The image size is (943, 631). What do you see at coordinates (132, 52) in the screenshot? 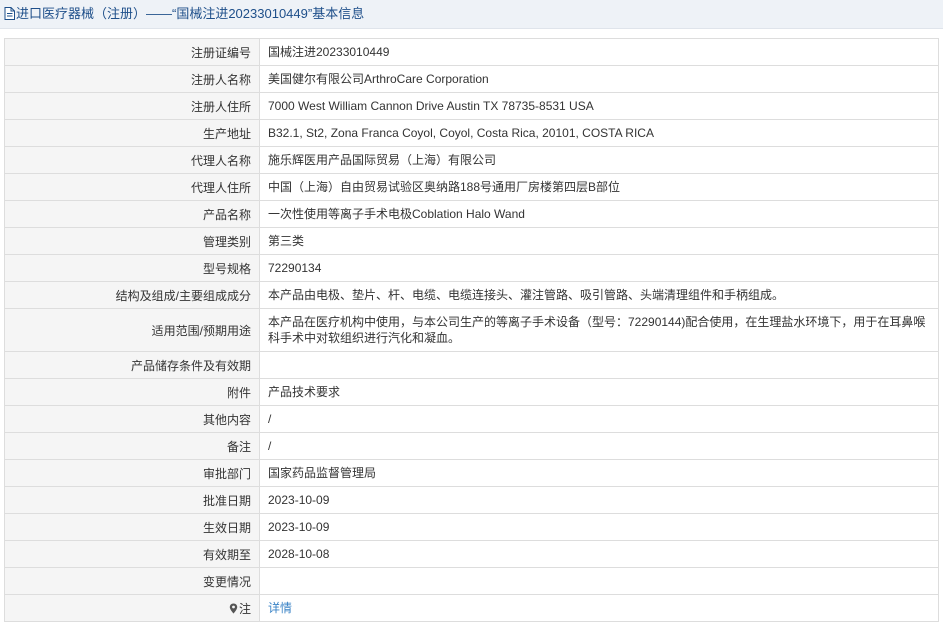
I see `field-label: 注册证编号` at bounding box center [132, 52].